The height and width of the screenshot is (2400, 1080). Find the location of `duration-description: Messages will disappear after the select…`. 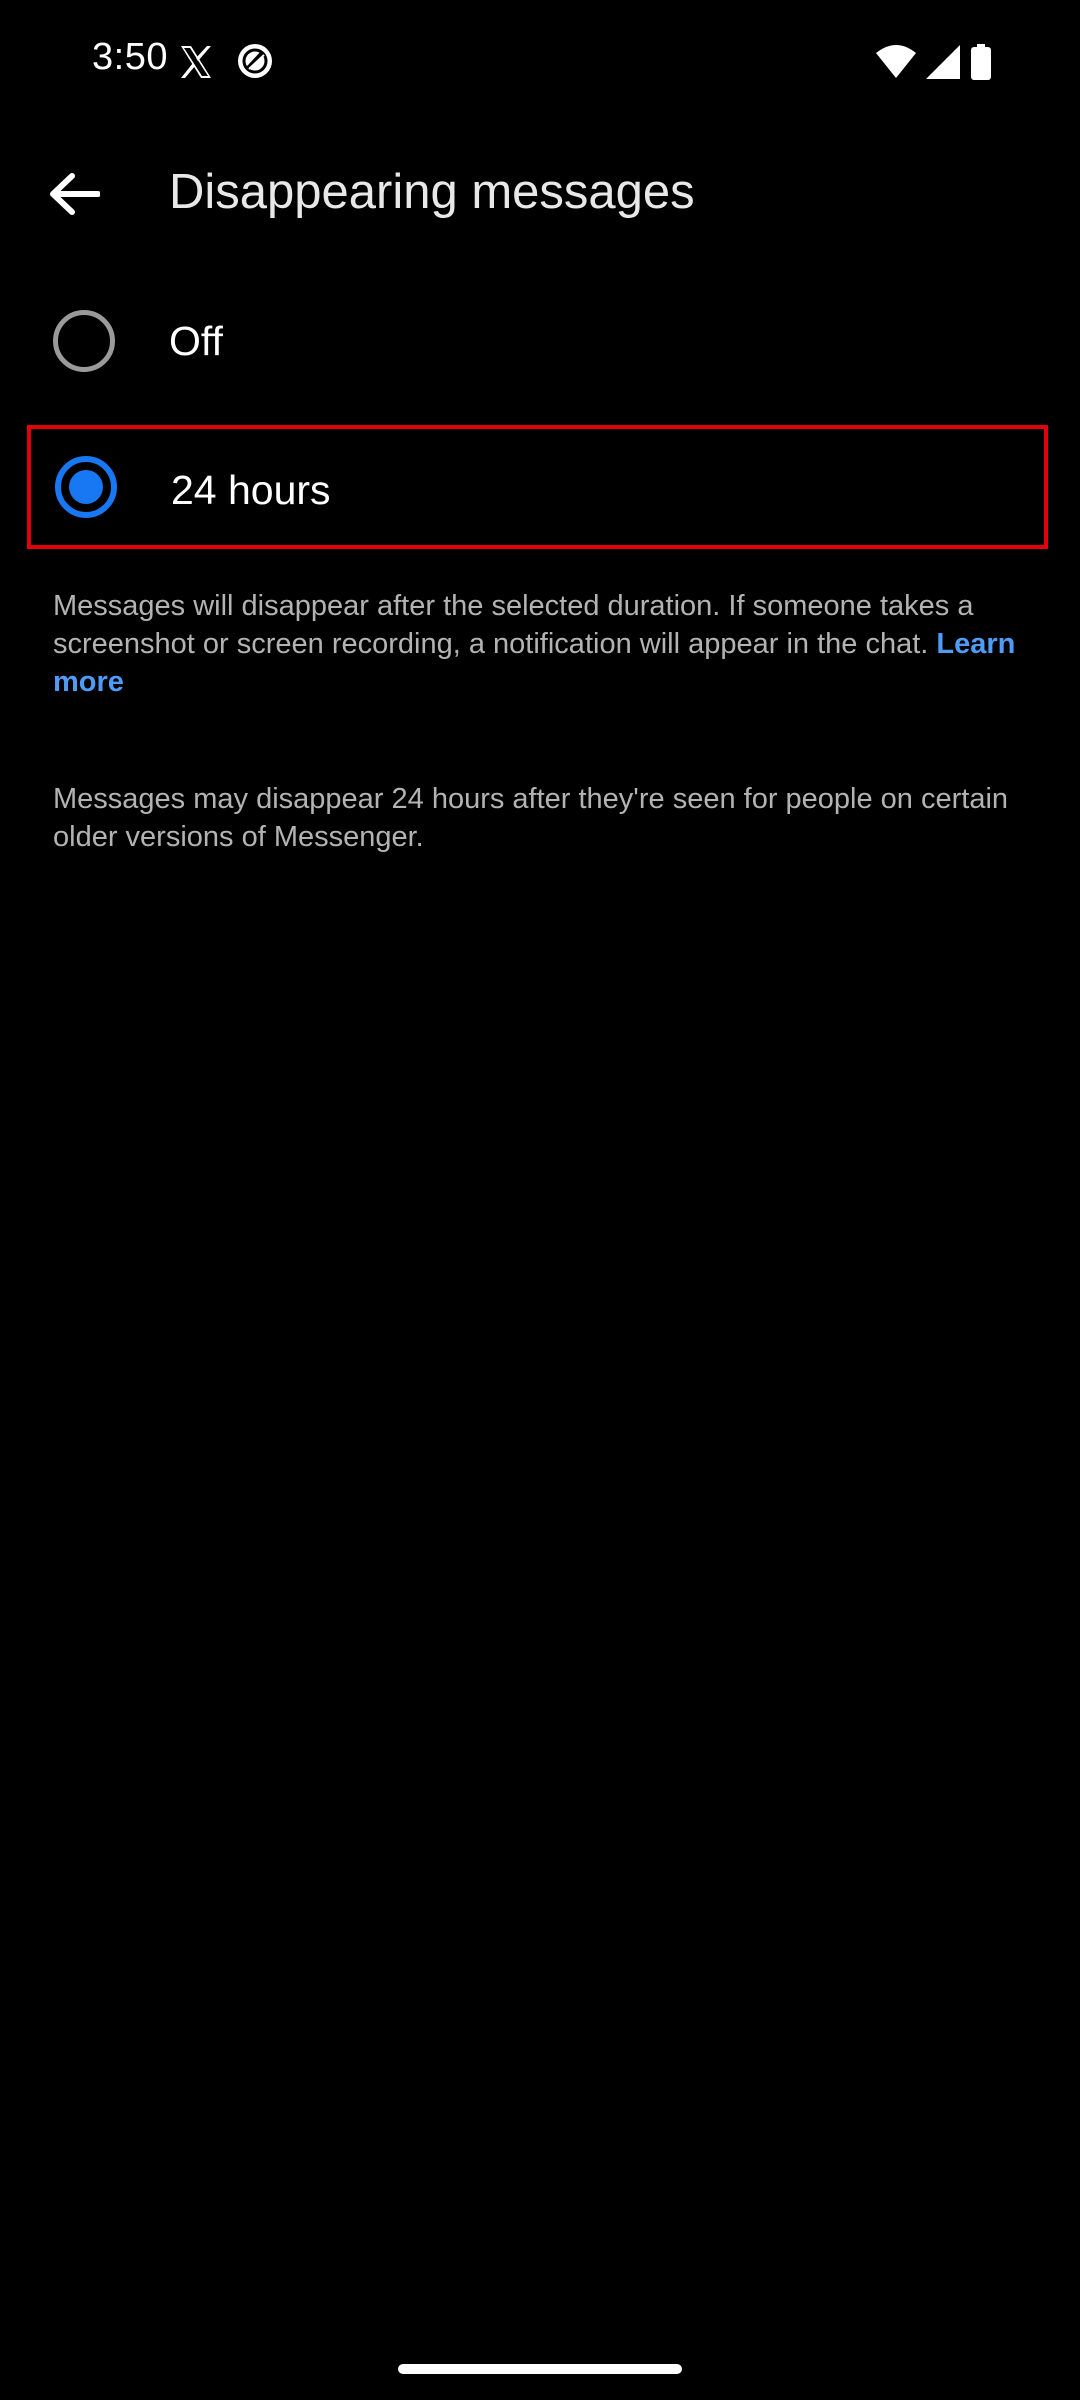

duration-description: Messages will disappear after the select… is located at coordinates (543, 644).